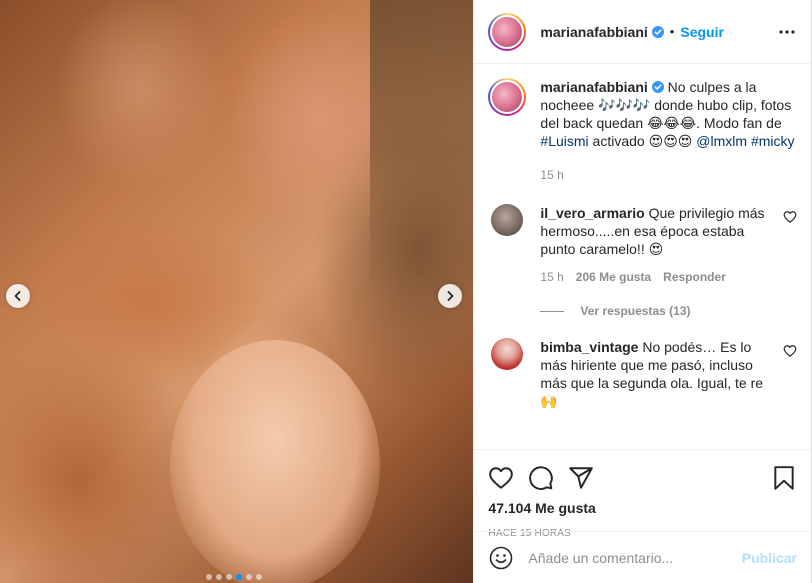 The width and height of the screenshot is (812, 583). I want to click on caption-time: 15 h, so click(668, 175).